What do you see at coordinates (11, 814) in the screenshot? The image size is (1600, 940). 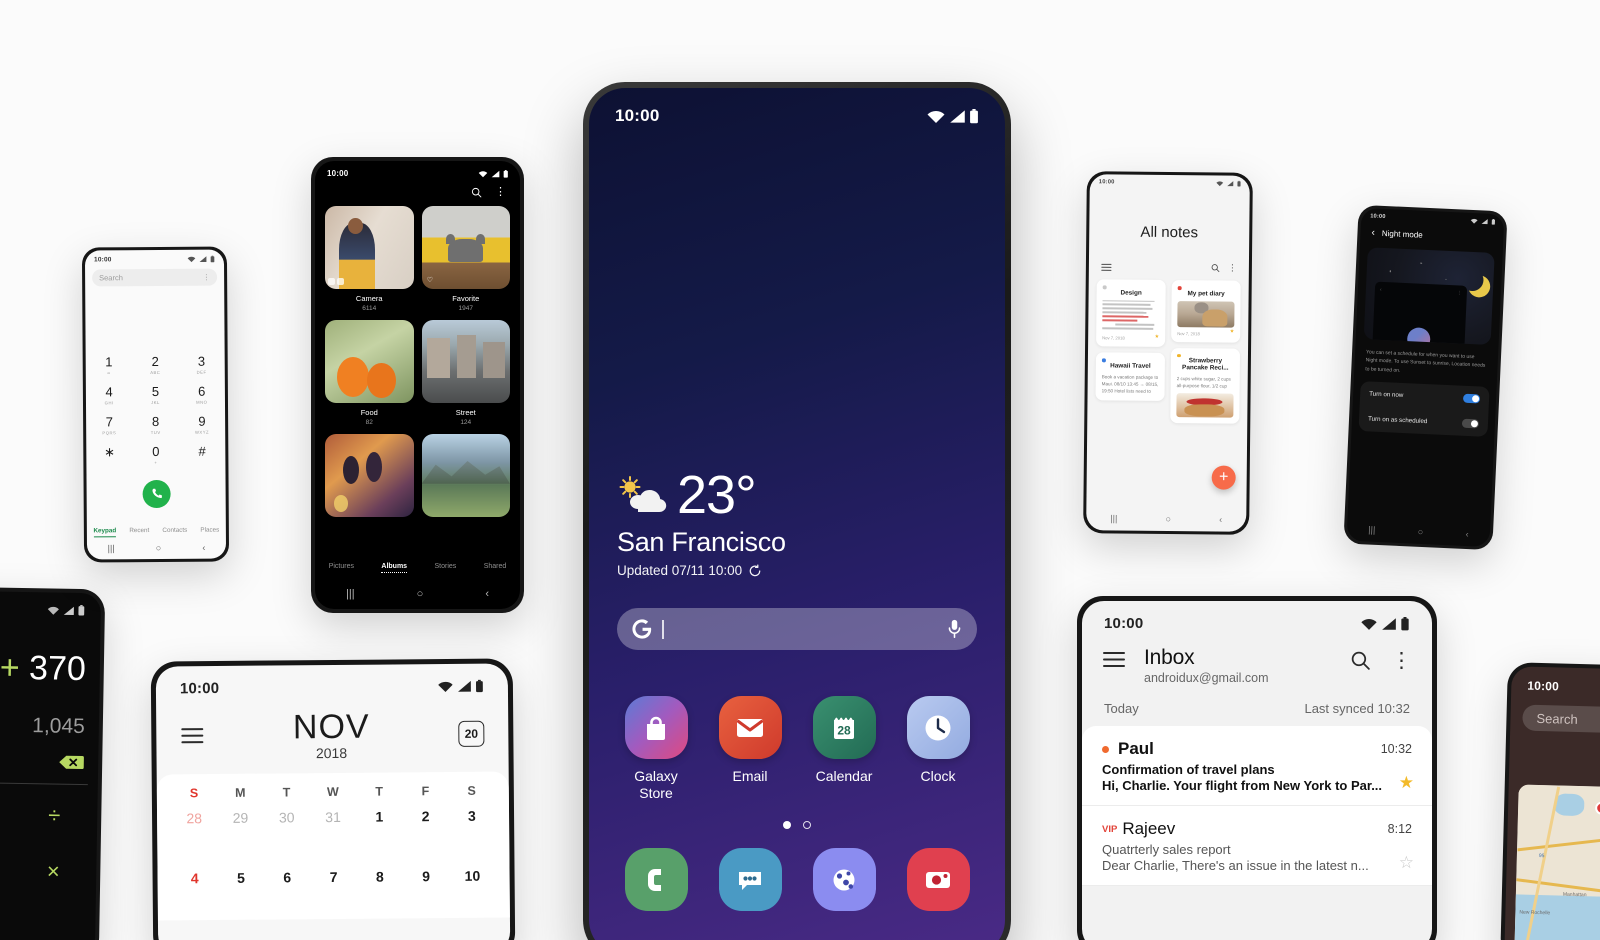 I see `calculator-key-percent: %` at bounding box center [11, 814].